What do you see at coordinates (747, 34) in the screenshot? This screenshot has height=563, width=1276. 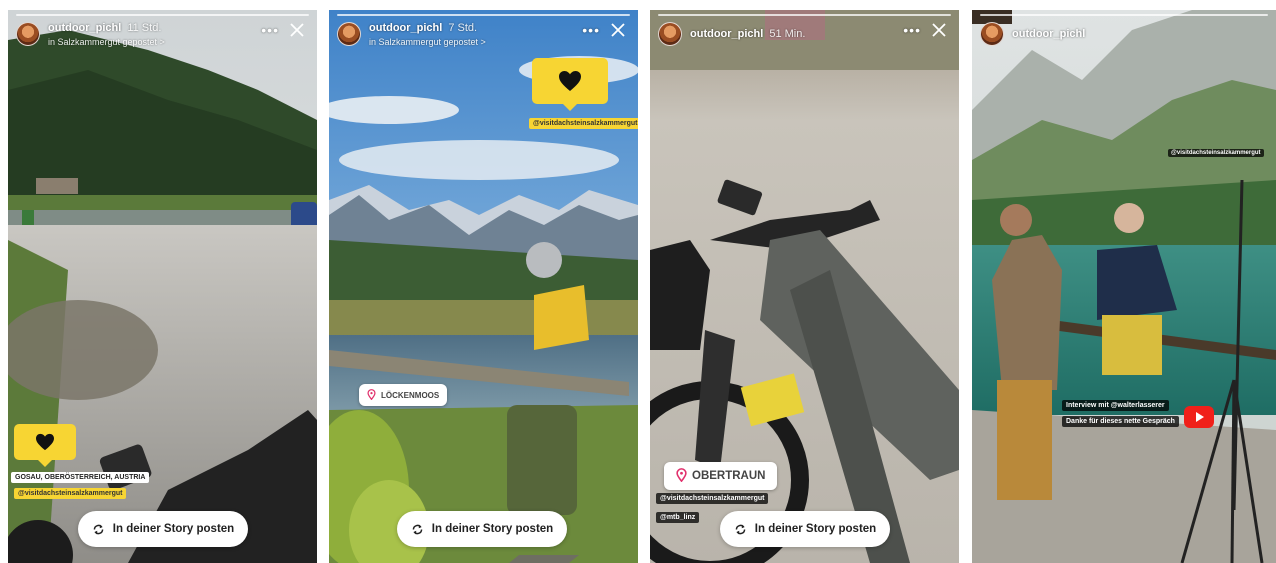 I see `username: outdoor_pichl 51 Min.` at bounding box center [747, 34].